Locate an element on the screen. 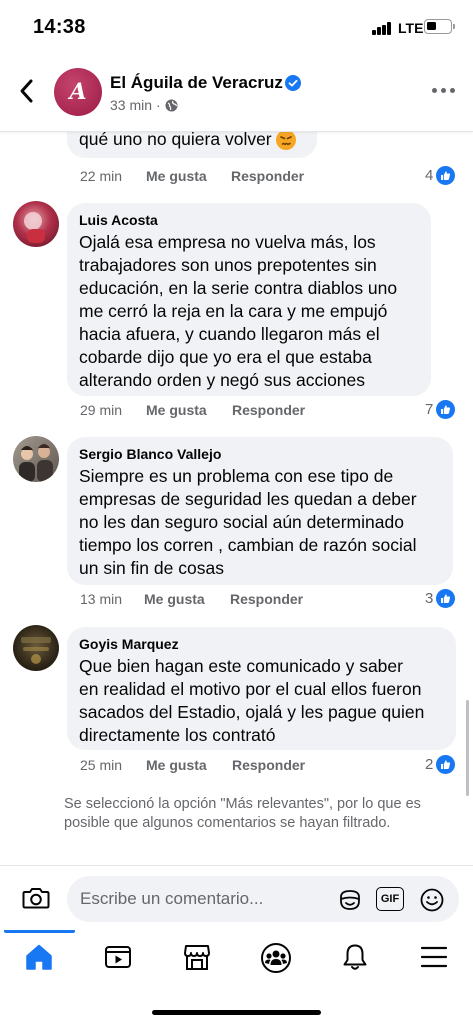  page-avatar: A is located at coordinates (78, 92).